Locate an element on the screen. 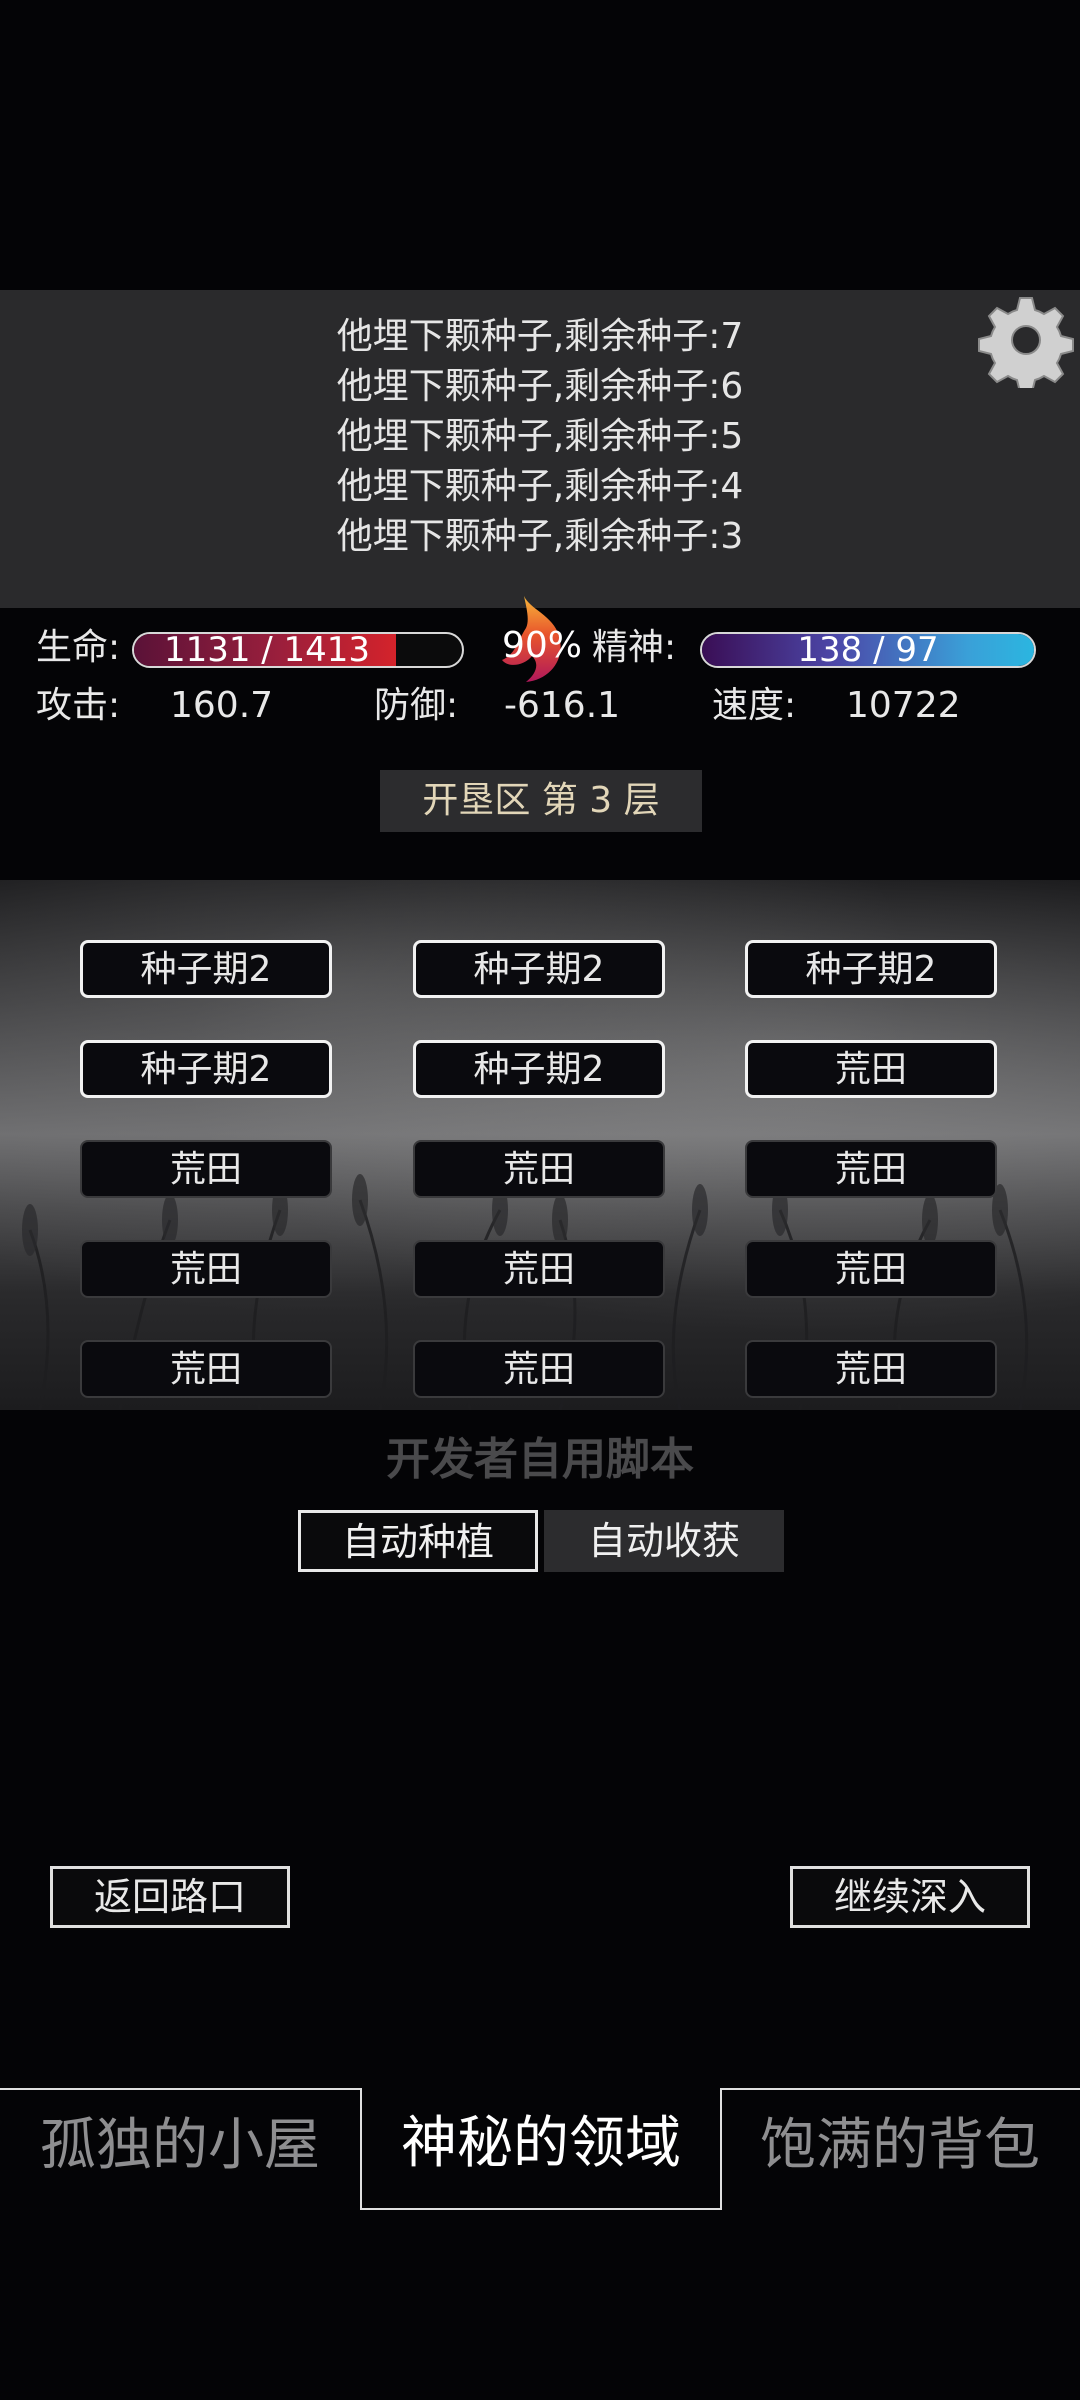  hp-value: 1131 / 1413 is located at coordinates (267, 650).